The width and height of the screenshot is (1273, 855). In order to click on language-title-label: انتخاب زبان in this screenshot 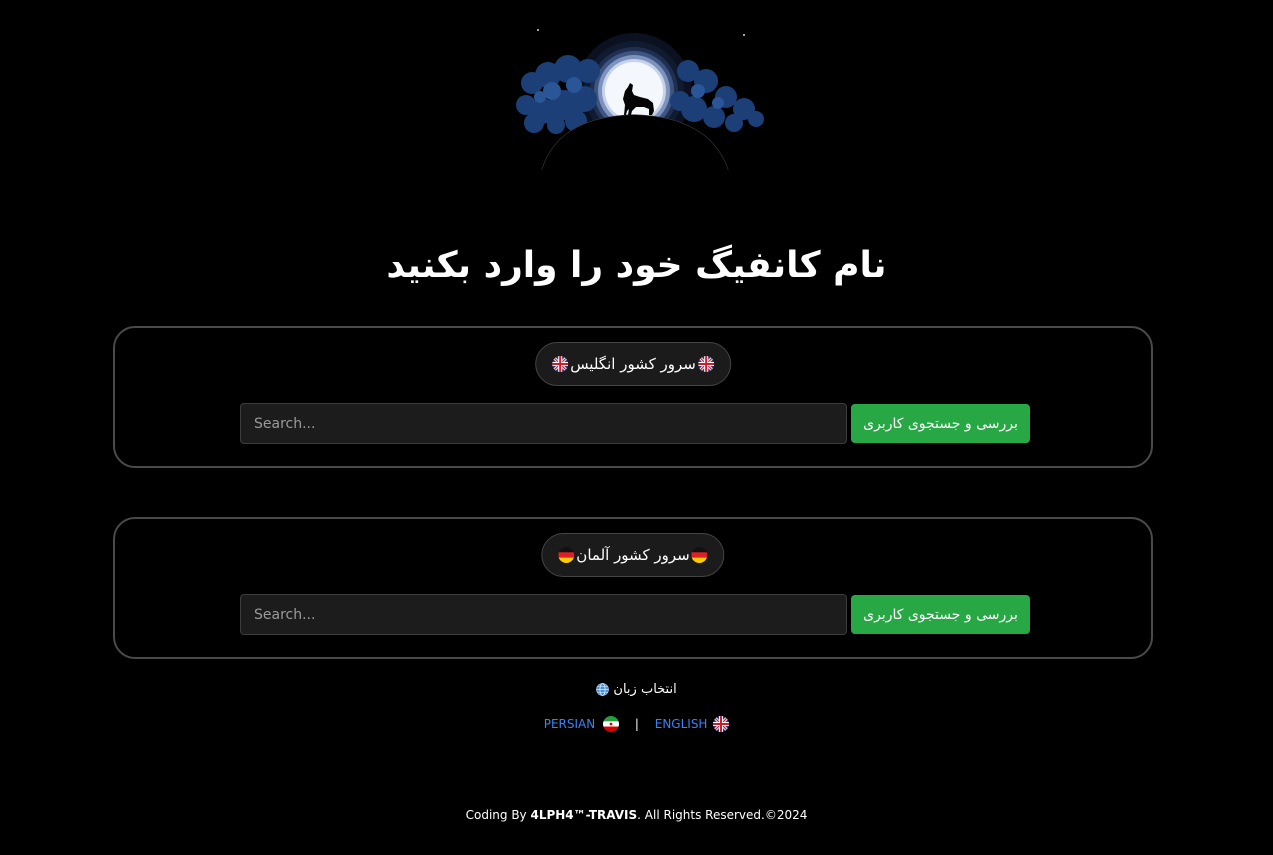, I will do `click(645, 689)`.